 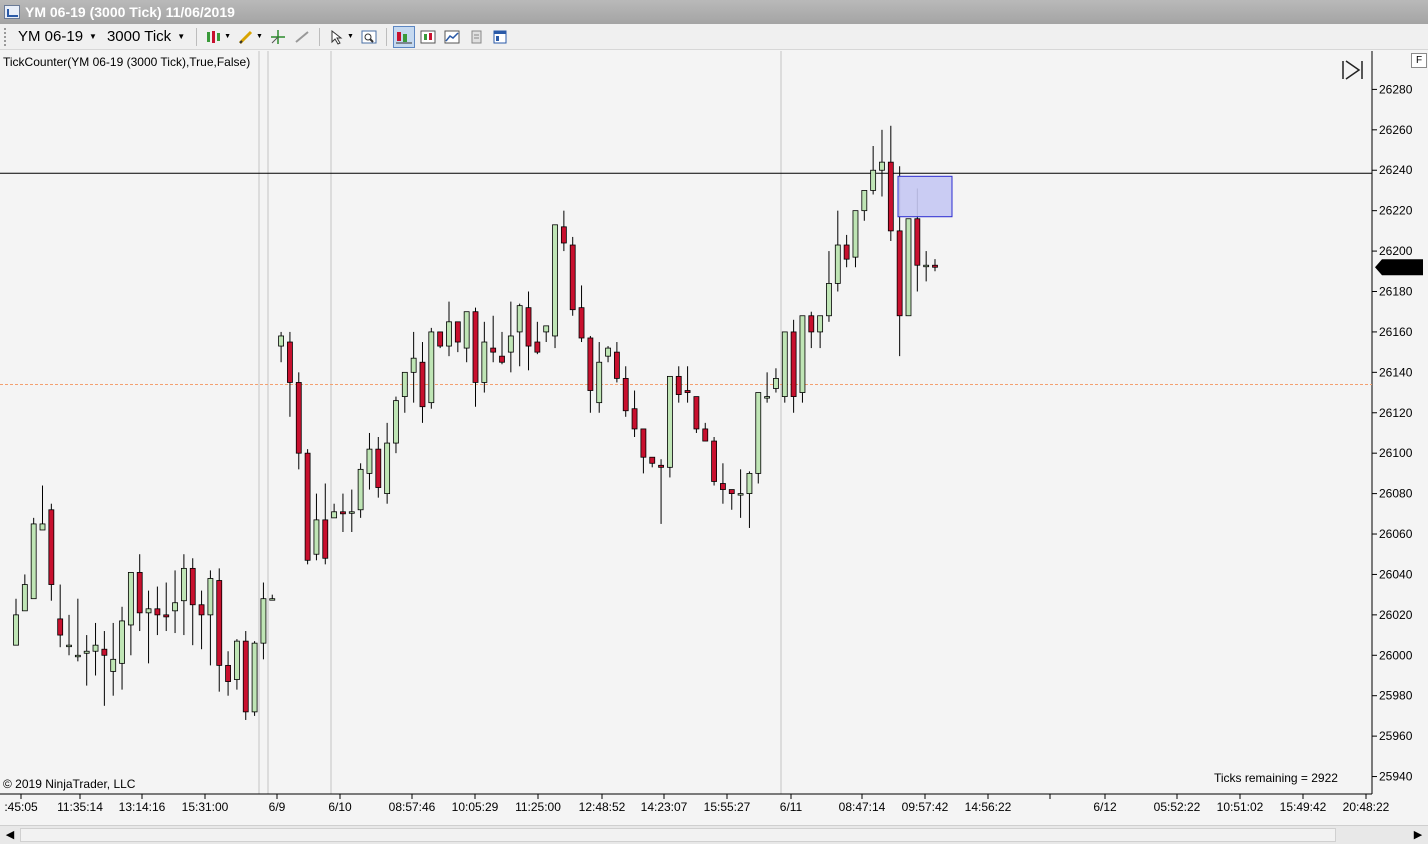 What do you see at coordinates (302, 37) in the screenshot?
I see `hide-crosshair-icon` at bounding box center [302, 37].